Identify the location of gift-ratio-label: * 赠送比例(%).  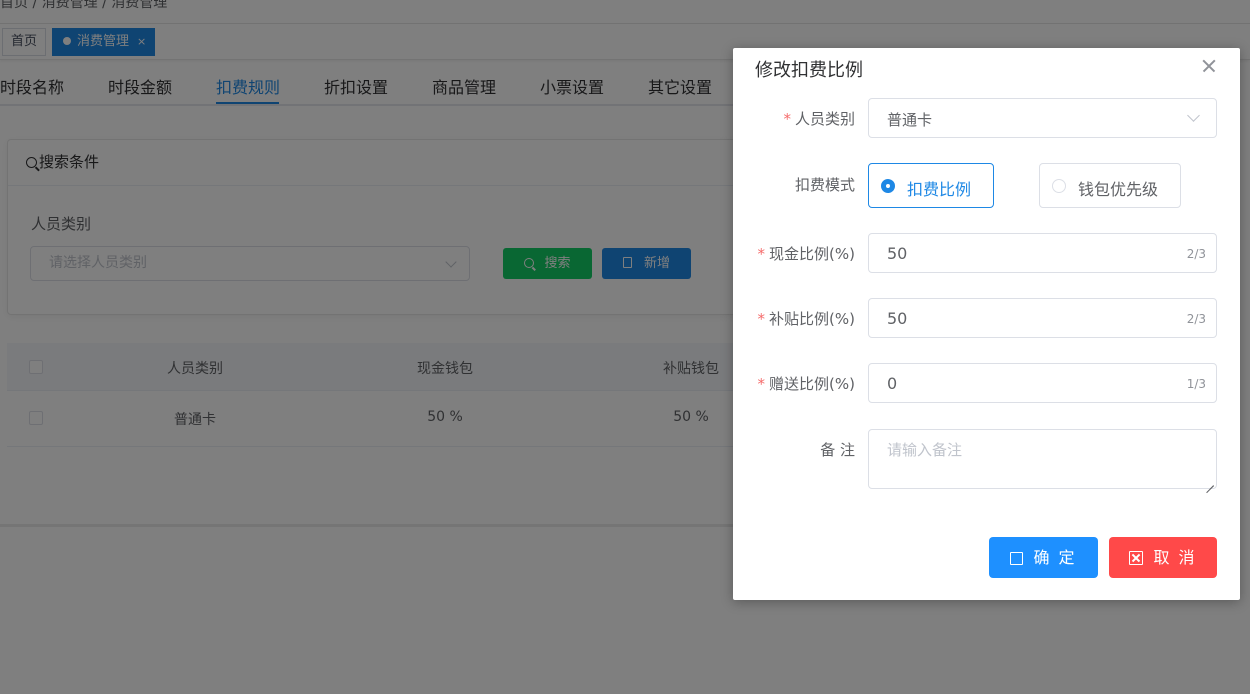
(806, 384).